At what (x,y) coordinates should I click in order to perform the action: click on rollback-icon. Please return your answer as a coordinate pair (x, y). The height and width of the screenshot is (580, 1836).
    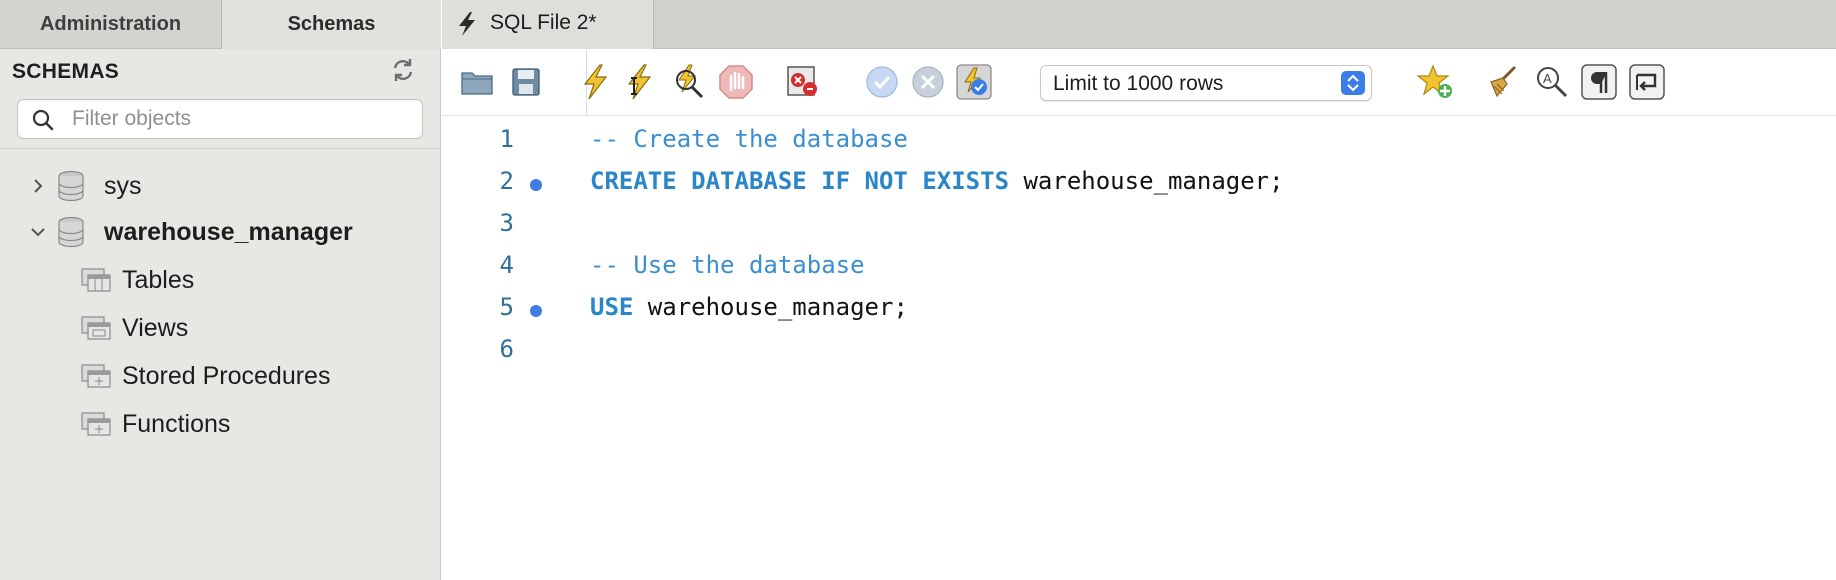
    Looking at the image, I should click on (928, 82).